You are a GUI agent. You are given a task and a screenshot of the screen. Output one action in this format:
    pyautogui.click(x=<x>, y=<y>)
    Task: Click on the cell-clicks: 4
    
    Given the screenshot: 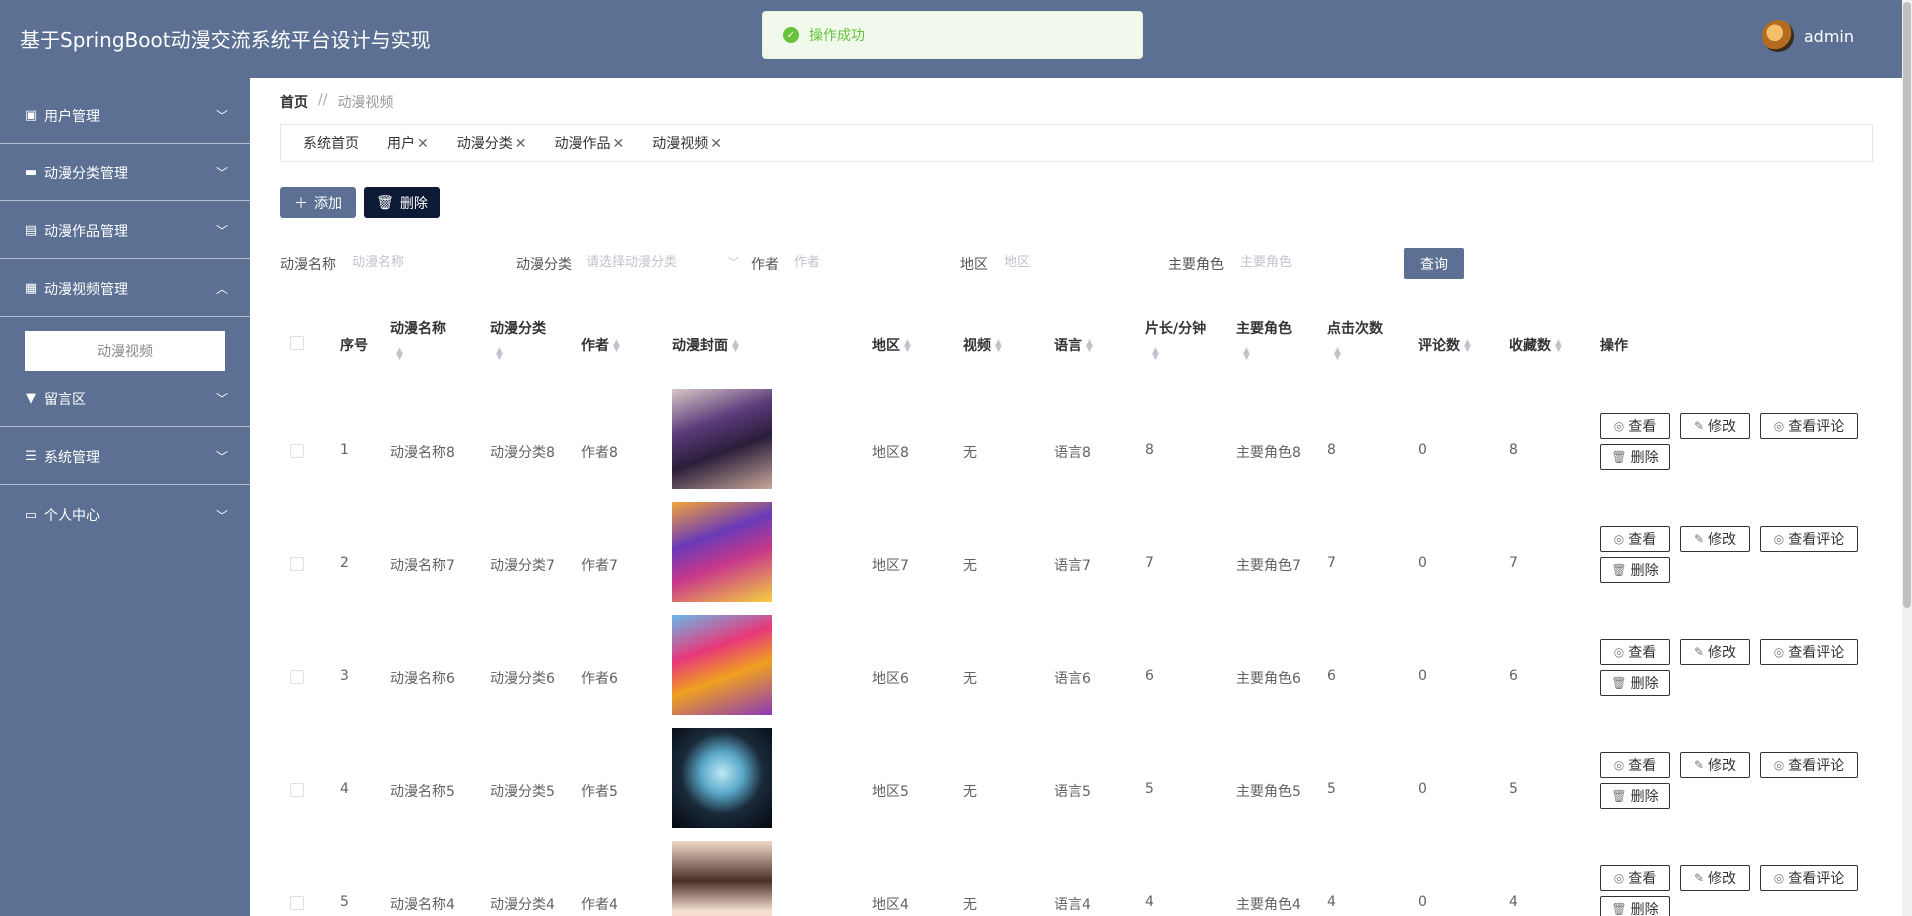 What is the action you would take?
    pyautogui.click(x=1331, y=902)
    